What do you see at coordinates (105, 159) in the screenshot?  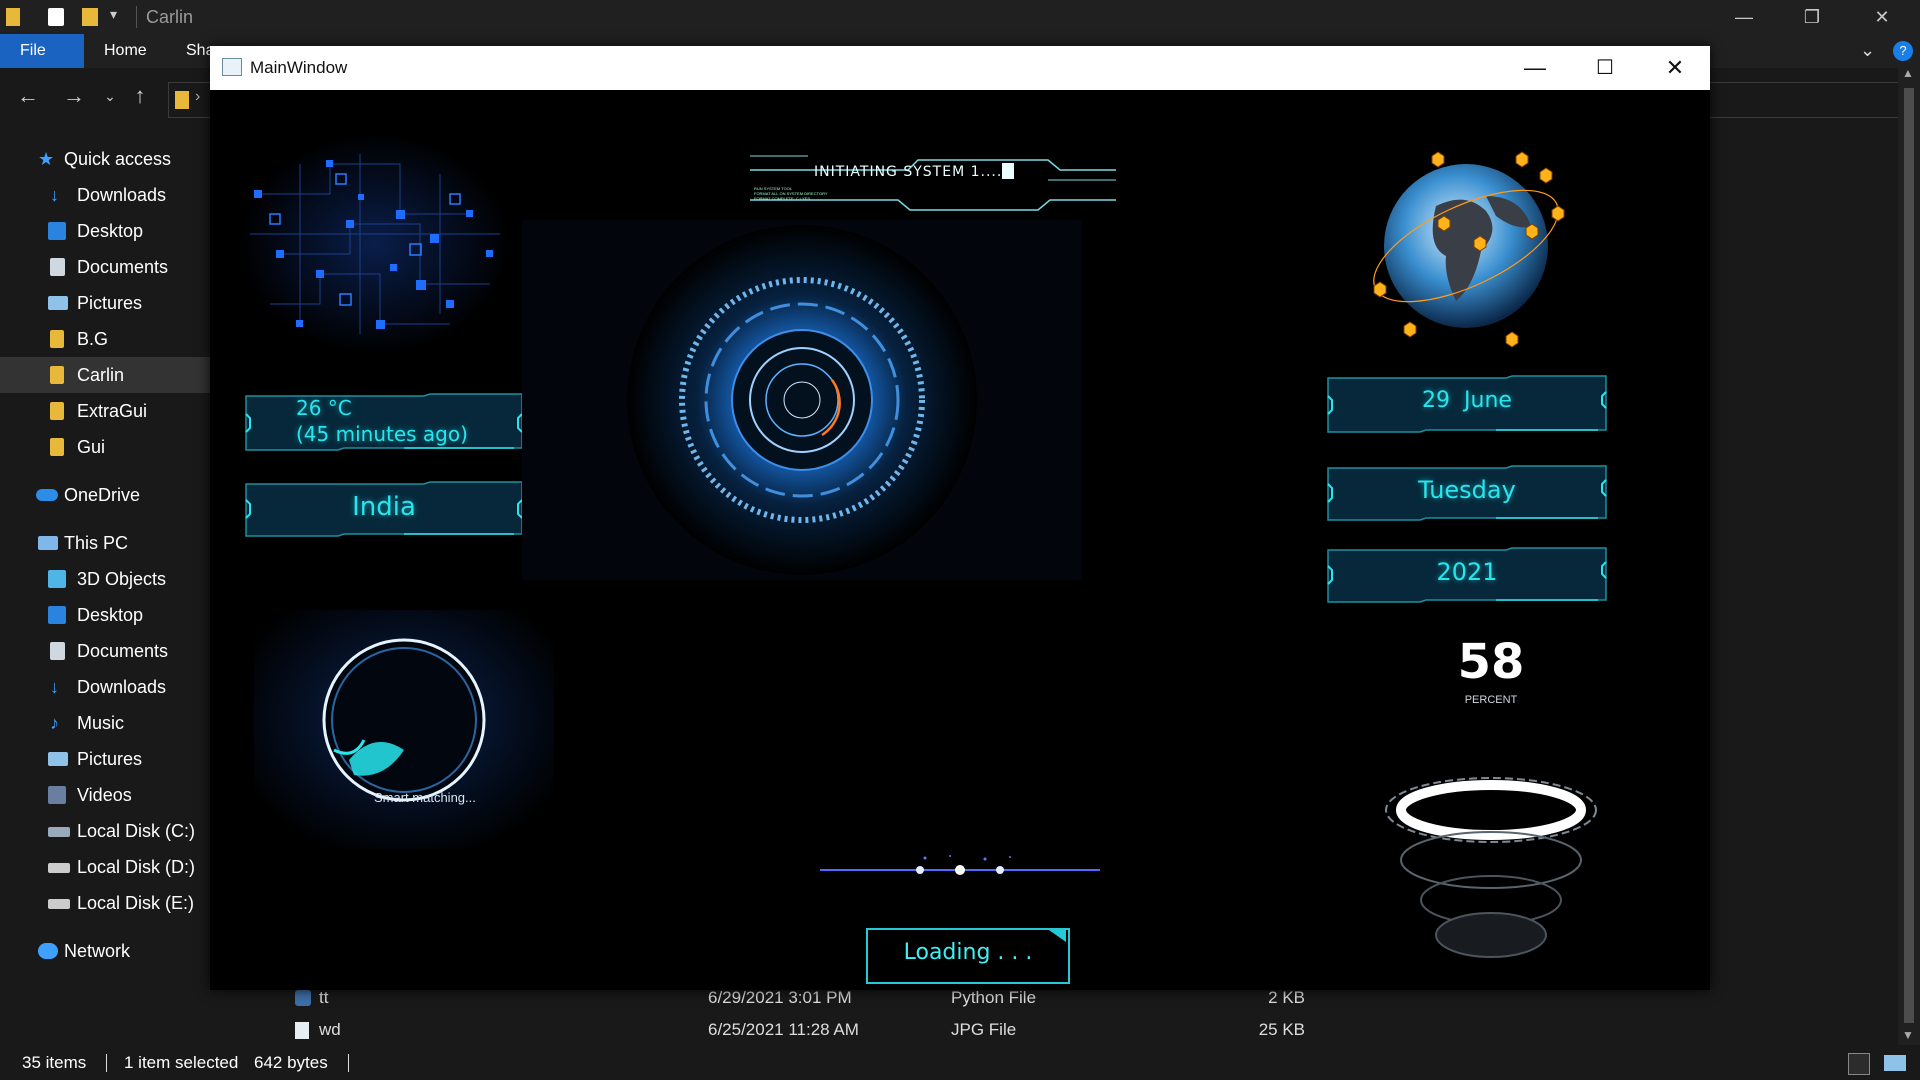 I see `sidebar-item-quick-access: ★ Quick access` at bounding box center [105, 159].